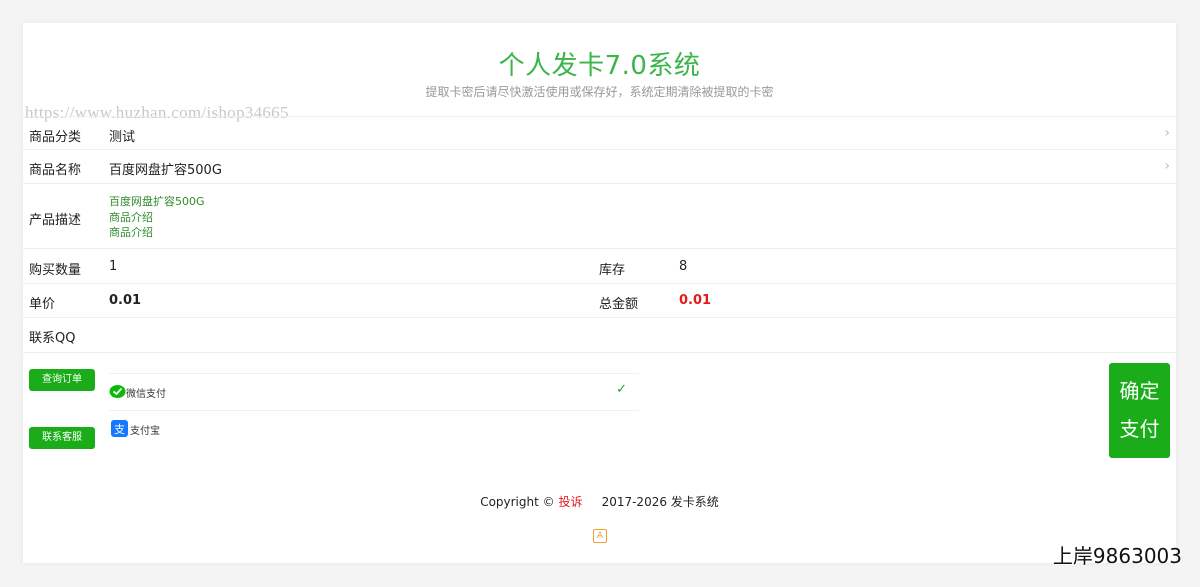  I want to click on quantity-label: 购买数量, so click(55, 270).